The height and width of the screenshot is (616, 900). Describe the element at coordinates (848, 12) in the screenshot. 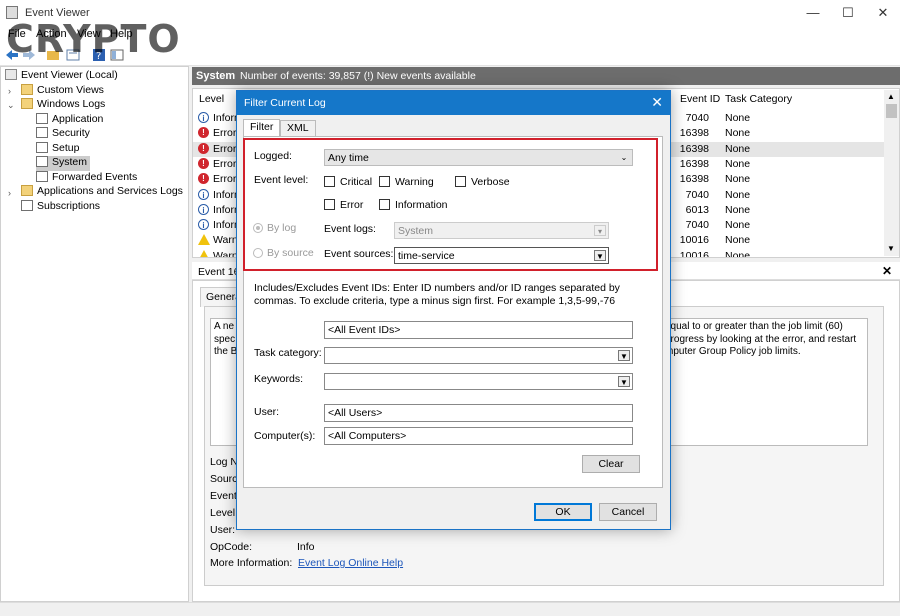

I see `maximize-button: ☐` at that location.